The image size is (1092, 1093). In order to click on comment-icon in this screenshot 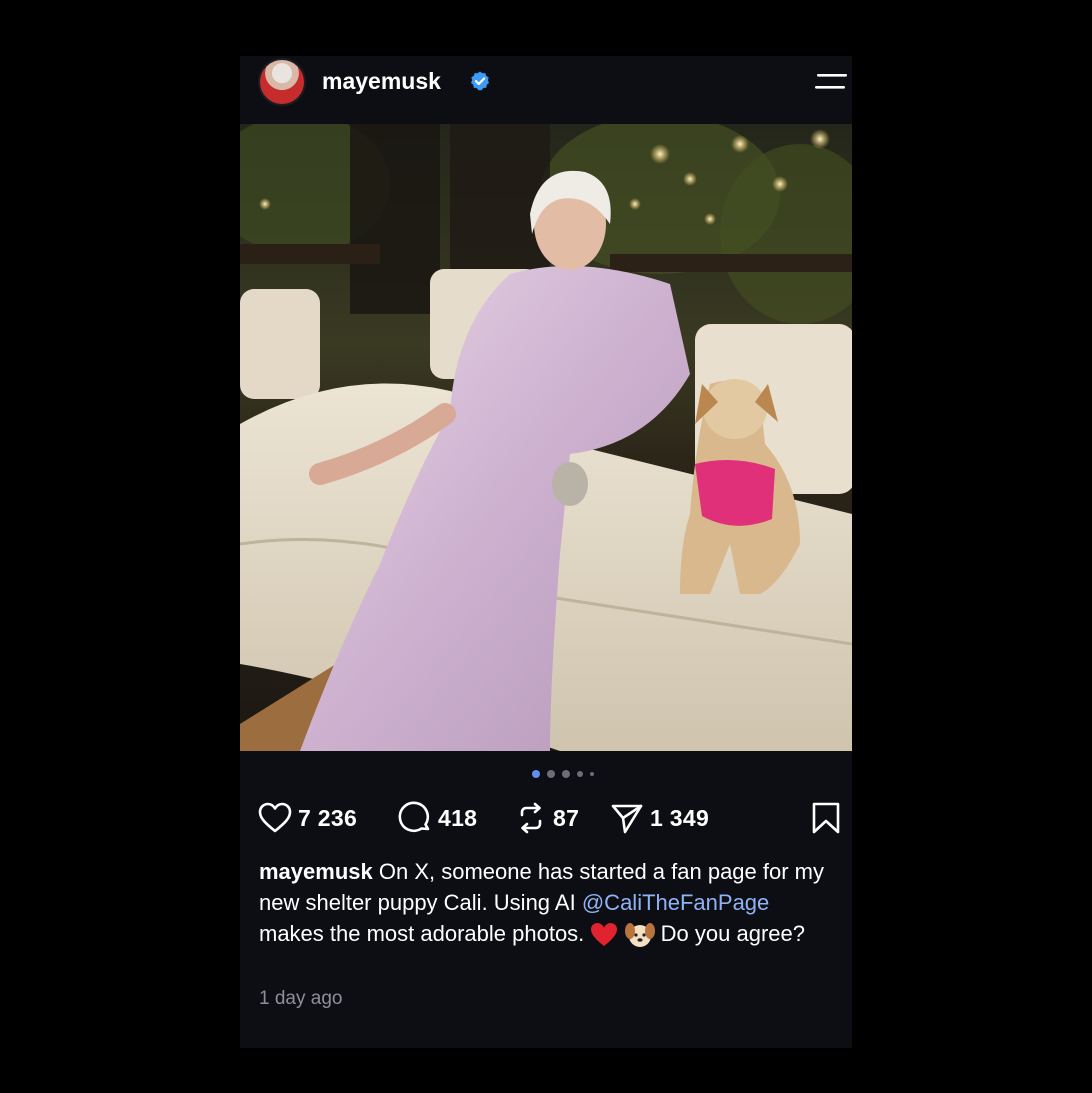, I will do `click(414, 817)`.